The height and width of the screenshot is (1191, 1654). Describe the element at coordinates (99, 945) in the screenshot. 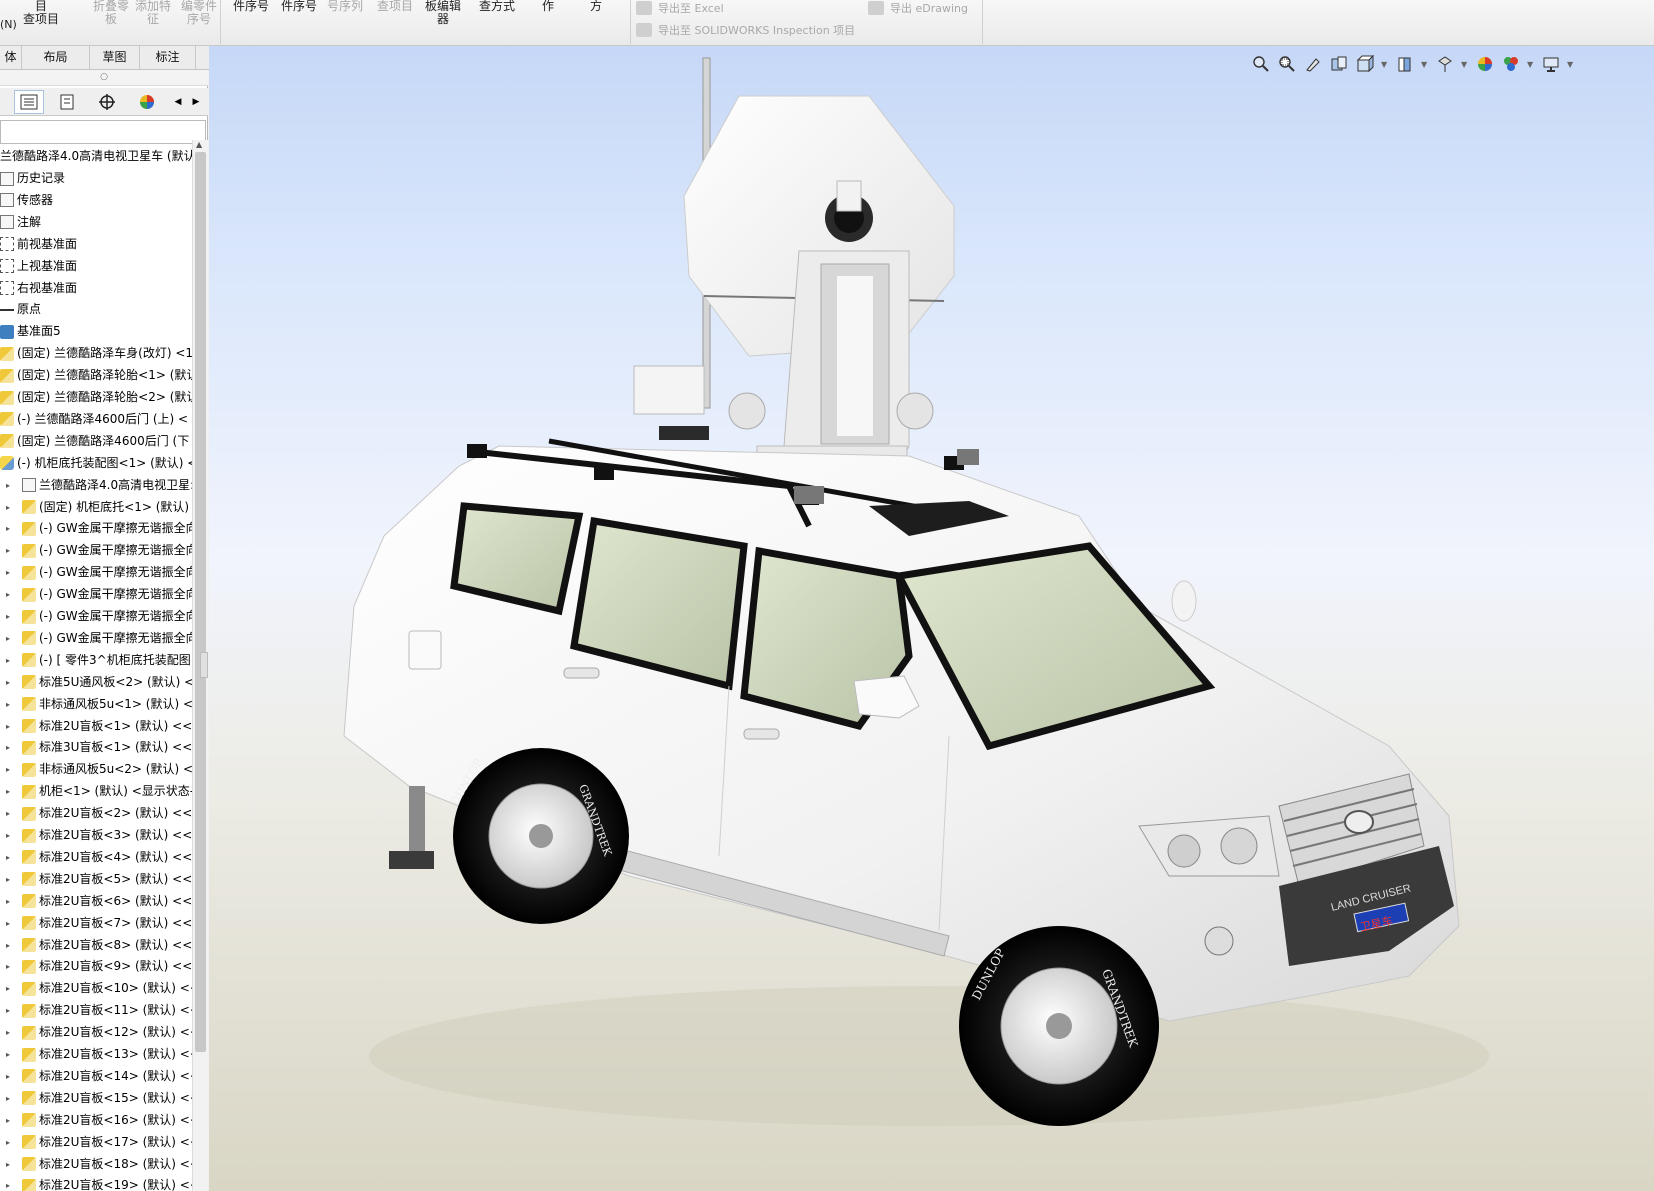

I see `tree-item: ▸ 标准2U盲板<8> (默认) <<` at that location.